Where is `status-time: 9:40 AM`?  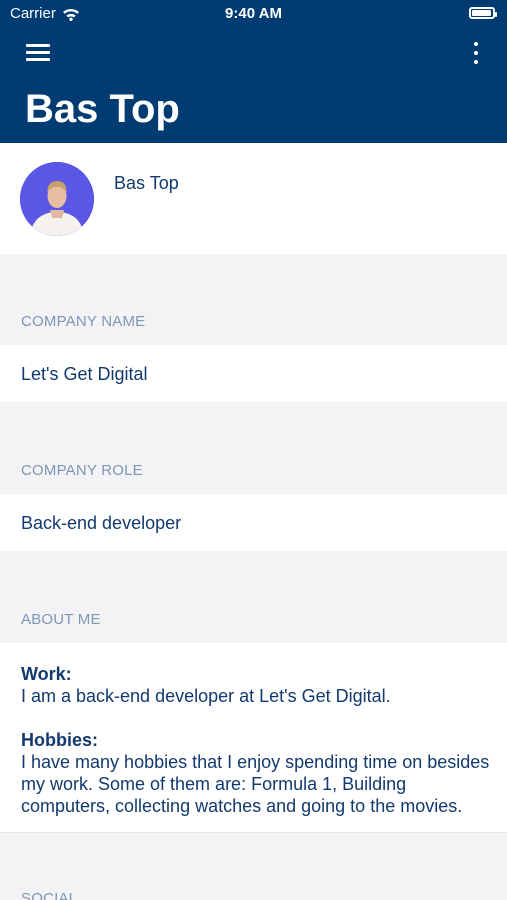 status-time: 9:40 AM is located at coordinates (253, 13).